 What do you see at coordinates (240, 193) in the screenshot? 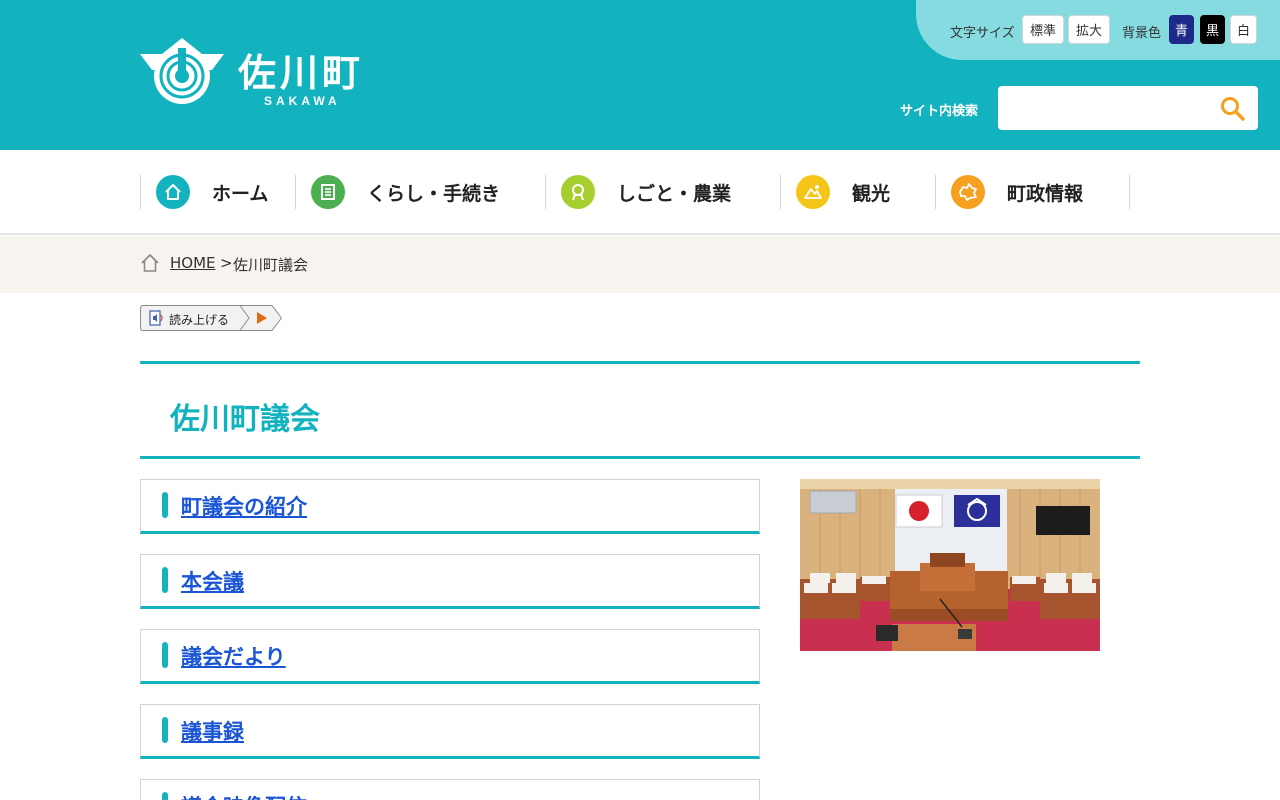
I see `nav-label-home: ホーム` at bounding box center [240, 193].